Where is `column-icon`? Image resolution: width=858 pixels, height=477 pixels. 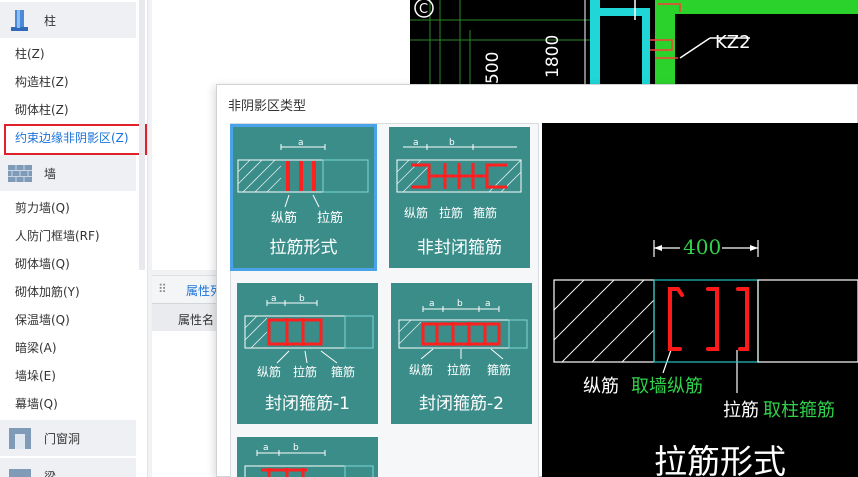
column-icon is located at coordinates (19, 20).